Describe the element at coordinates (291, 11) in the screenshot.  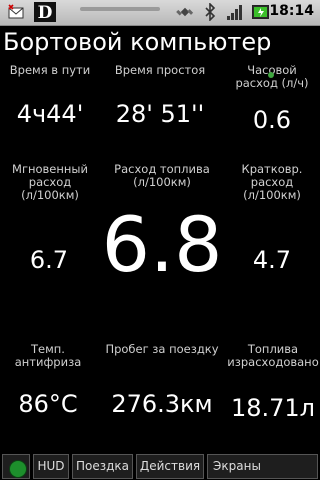
I see `clock: 18:14` at that location.